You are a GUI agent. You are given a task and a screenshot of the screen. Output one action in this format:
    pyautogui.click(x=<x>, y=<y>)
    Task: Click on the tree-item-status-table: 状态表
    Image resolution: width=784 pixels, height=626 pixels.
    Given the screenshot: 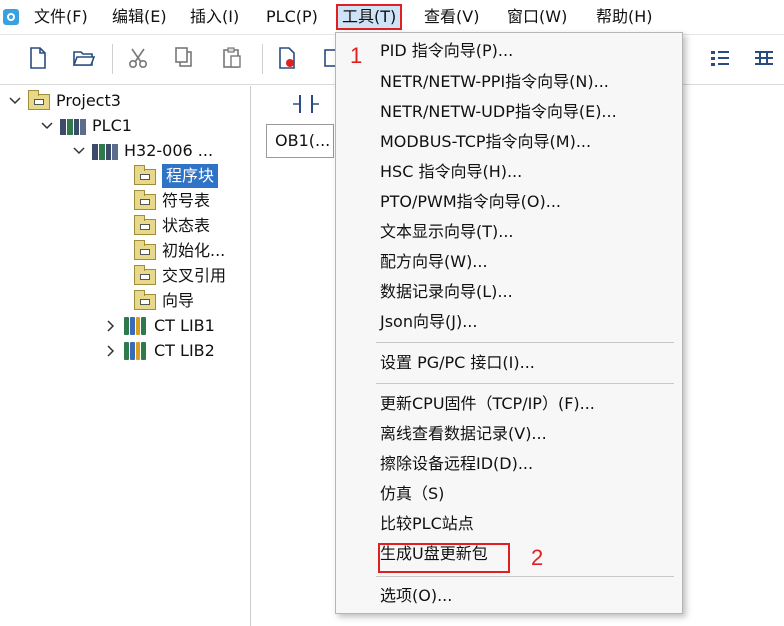 What is the action you would take?
    pyautogui.click(x=172, y=226)
    